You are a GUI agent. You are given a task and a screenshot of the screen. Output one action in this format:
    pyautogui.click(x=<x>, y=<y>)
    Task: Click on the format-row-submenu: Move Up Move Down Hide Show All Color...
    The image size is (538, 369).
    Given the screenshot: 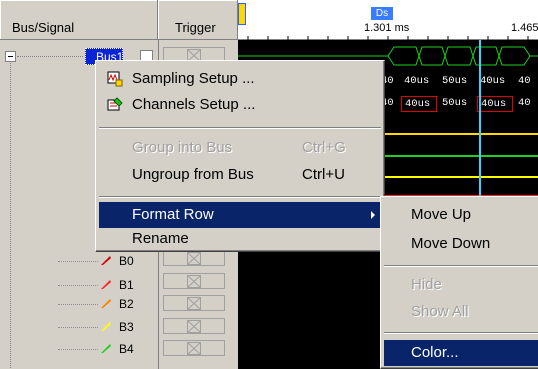 What is the action you would take?
    pyautogui.click(x=459, y=282)
    